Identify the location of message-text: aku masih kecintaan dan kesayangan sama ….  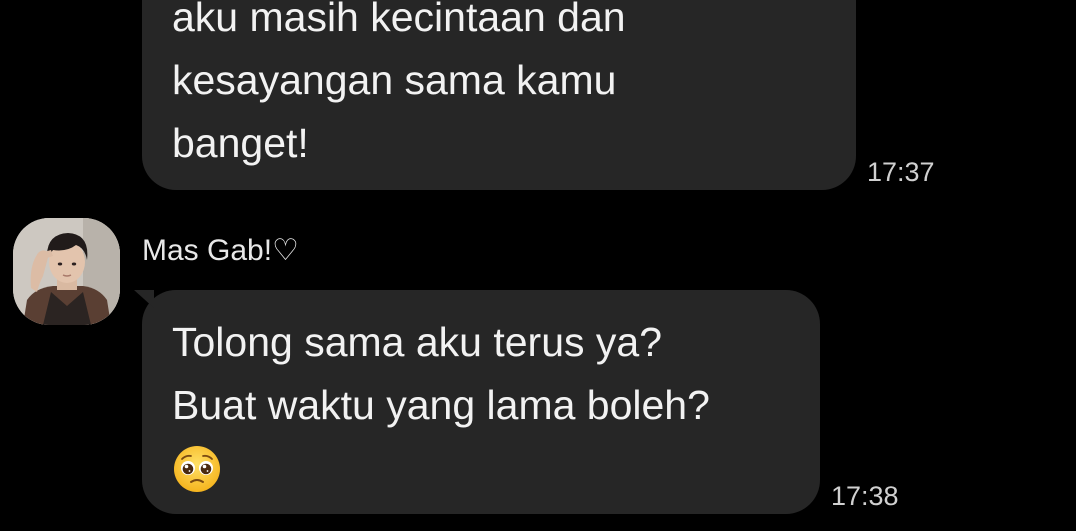
(399, 83).